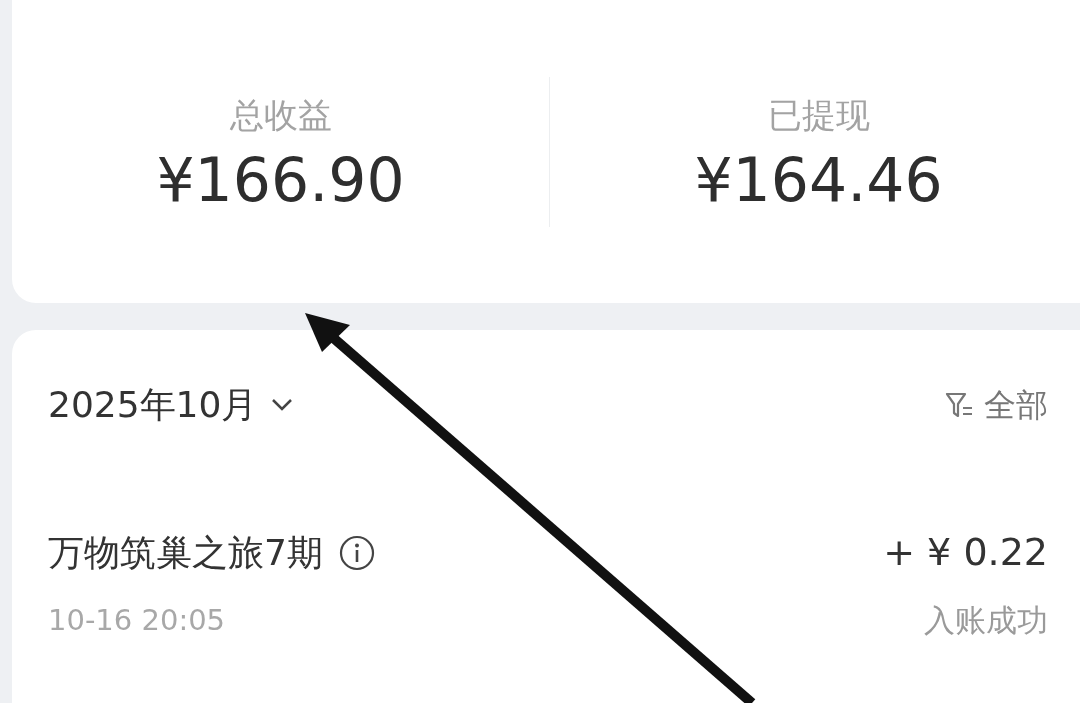  What do you see at coordinates (171, 405) in the screenshot?
I see `month-selector: 2025年10月` at bounding box center [171, 405].